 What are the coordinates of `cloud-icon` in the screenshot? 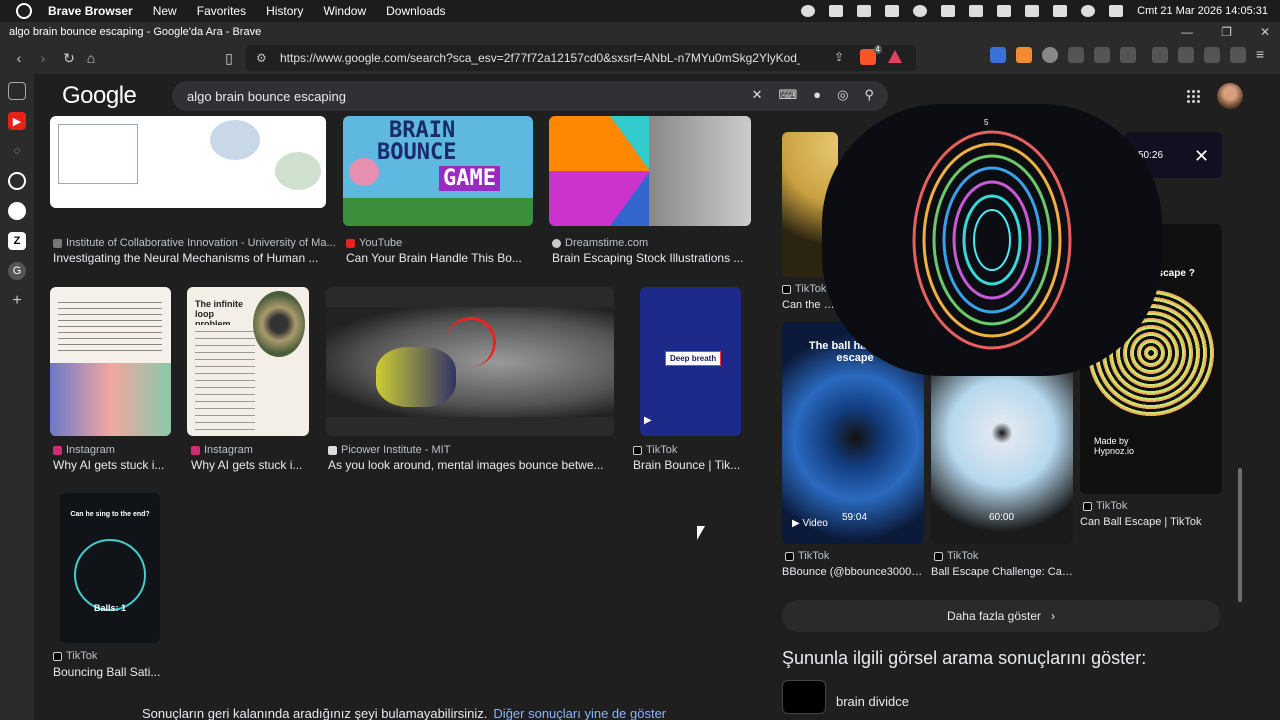 It's located at (808, 11).